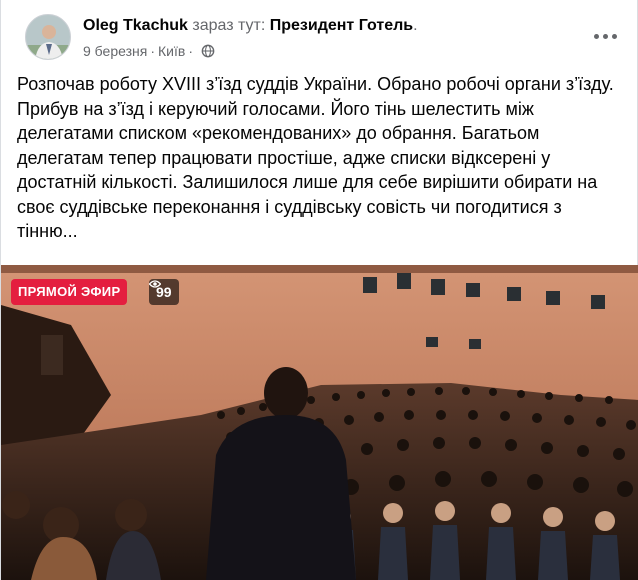 The width and height of the screenshot is (638, 580). What do you see at coordinates (48, 37) in the screenshot?
I see `avatar` at bounding box center [48, 37].